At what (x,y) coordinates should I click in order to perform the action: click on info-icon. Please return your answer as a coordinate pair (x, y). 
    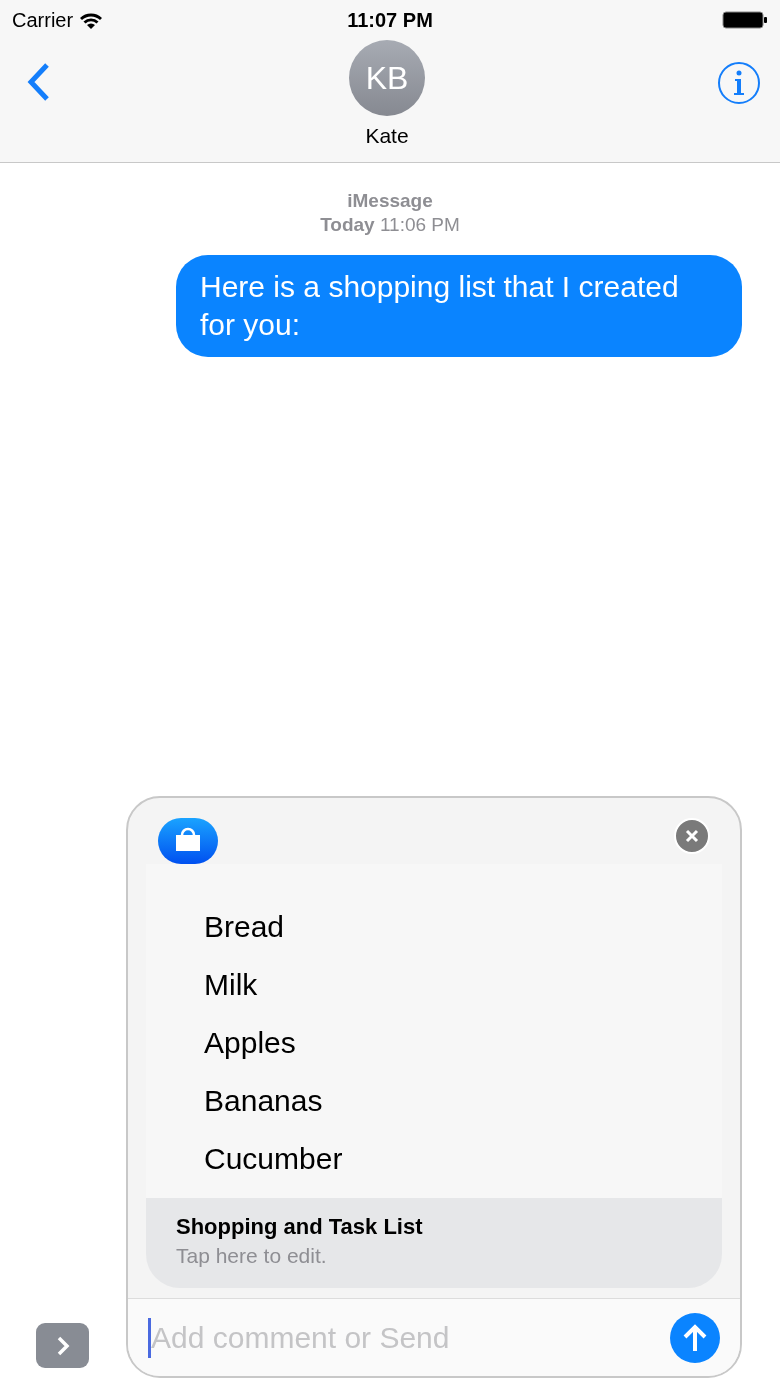
    Looking at the image, I should click on (739, 83).